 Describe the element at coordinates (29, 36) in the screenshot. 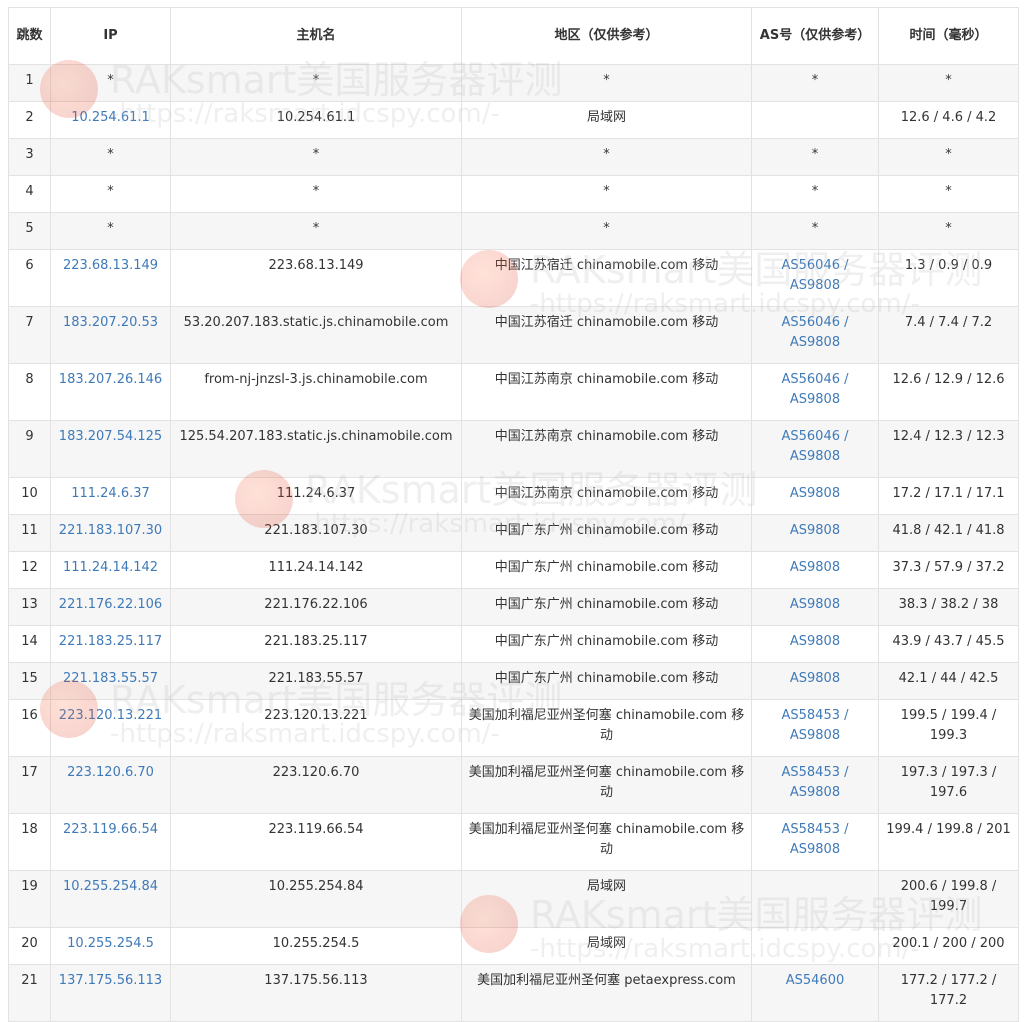

I see `header-hop: 跳数` at that location.